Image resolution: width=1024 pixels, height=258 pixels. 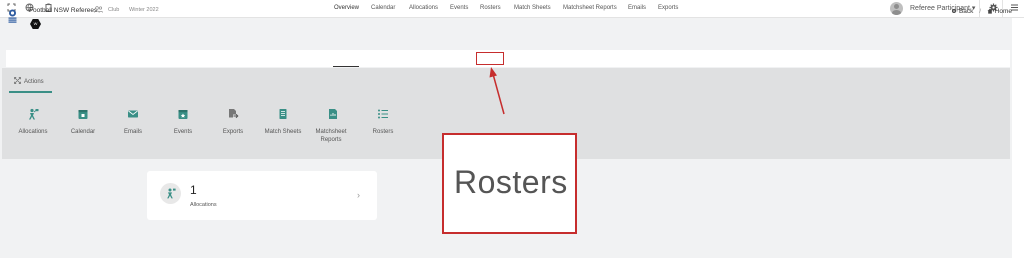 I want to click on email-icon, so click(x=133, y=114).